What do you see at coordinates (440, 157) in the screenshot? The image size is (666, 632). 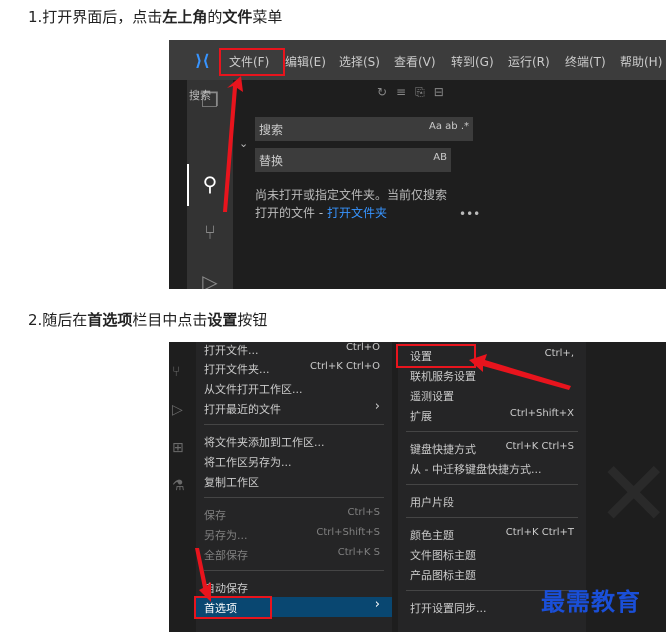 I see `preserve-case-icon: AB` at bounding box center [440, 157].